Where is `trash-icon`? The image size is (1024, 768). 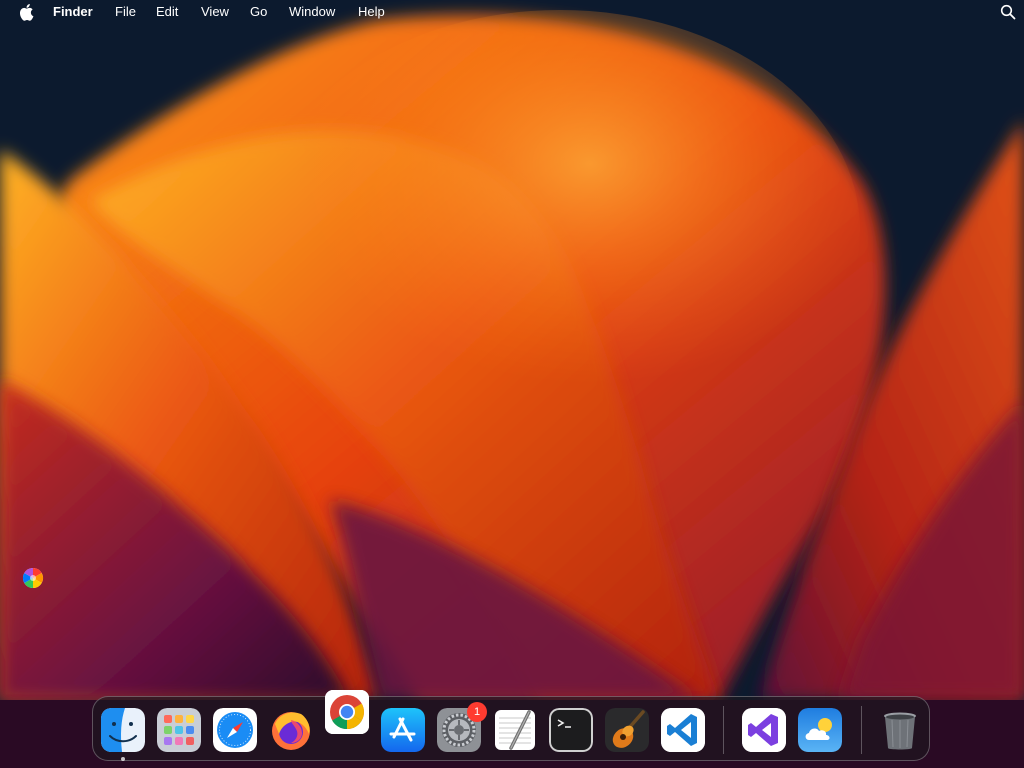 trash-icon is located at coordinates (900, 731).